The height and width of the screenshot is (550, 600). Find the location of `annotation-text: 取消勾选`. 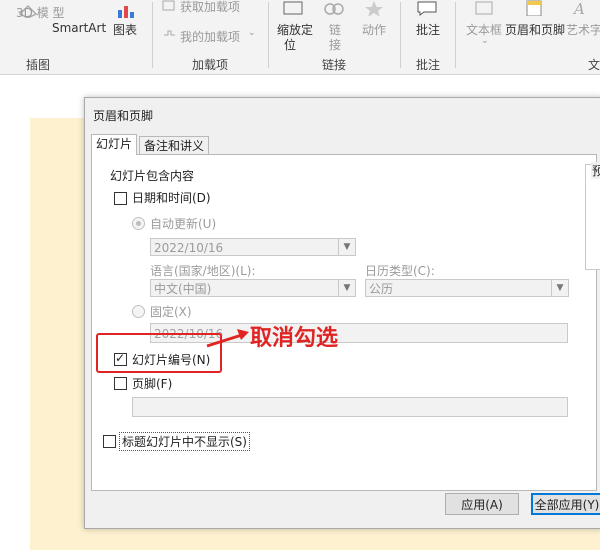

annotation-text: 取消勾选 is located at coordinates (294, 338).